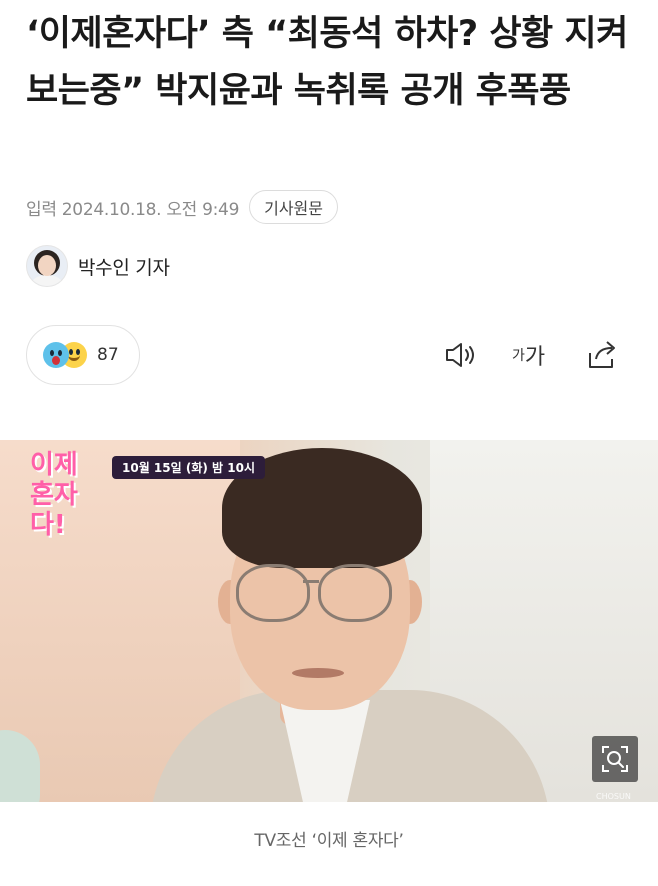 The image size is (658, 886). What do you see at coordinates (133, 209) in the screenshot?
I see `published-date: 입력 2024.10.18. 오전 9:49` at bounding box center [133, 209].